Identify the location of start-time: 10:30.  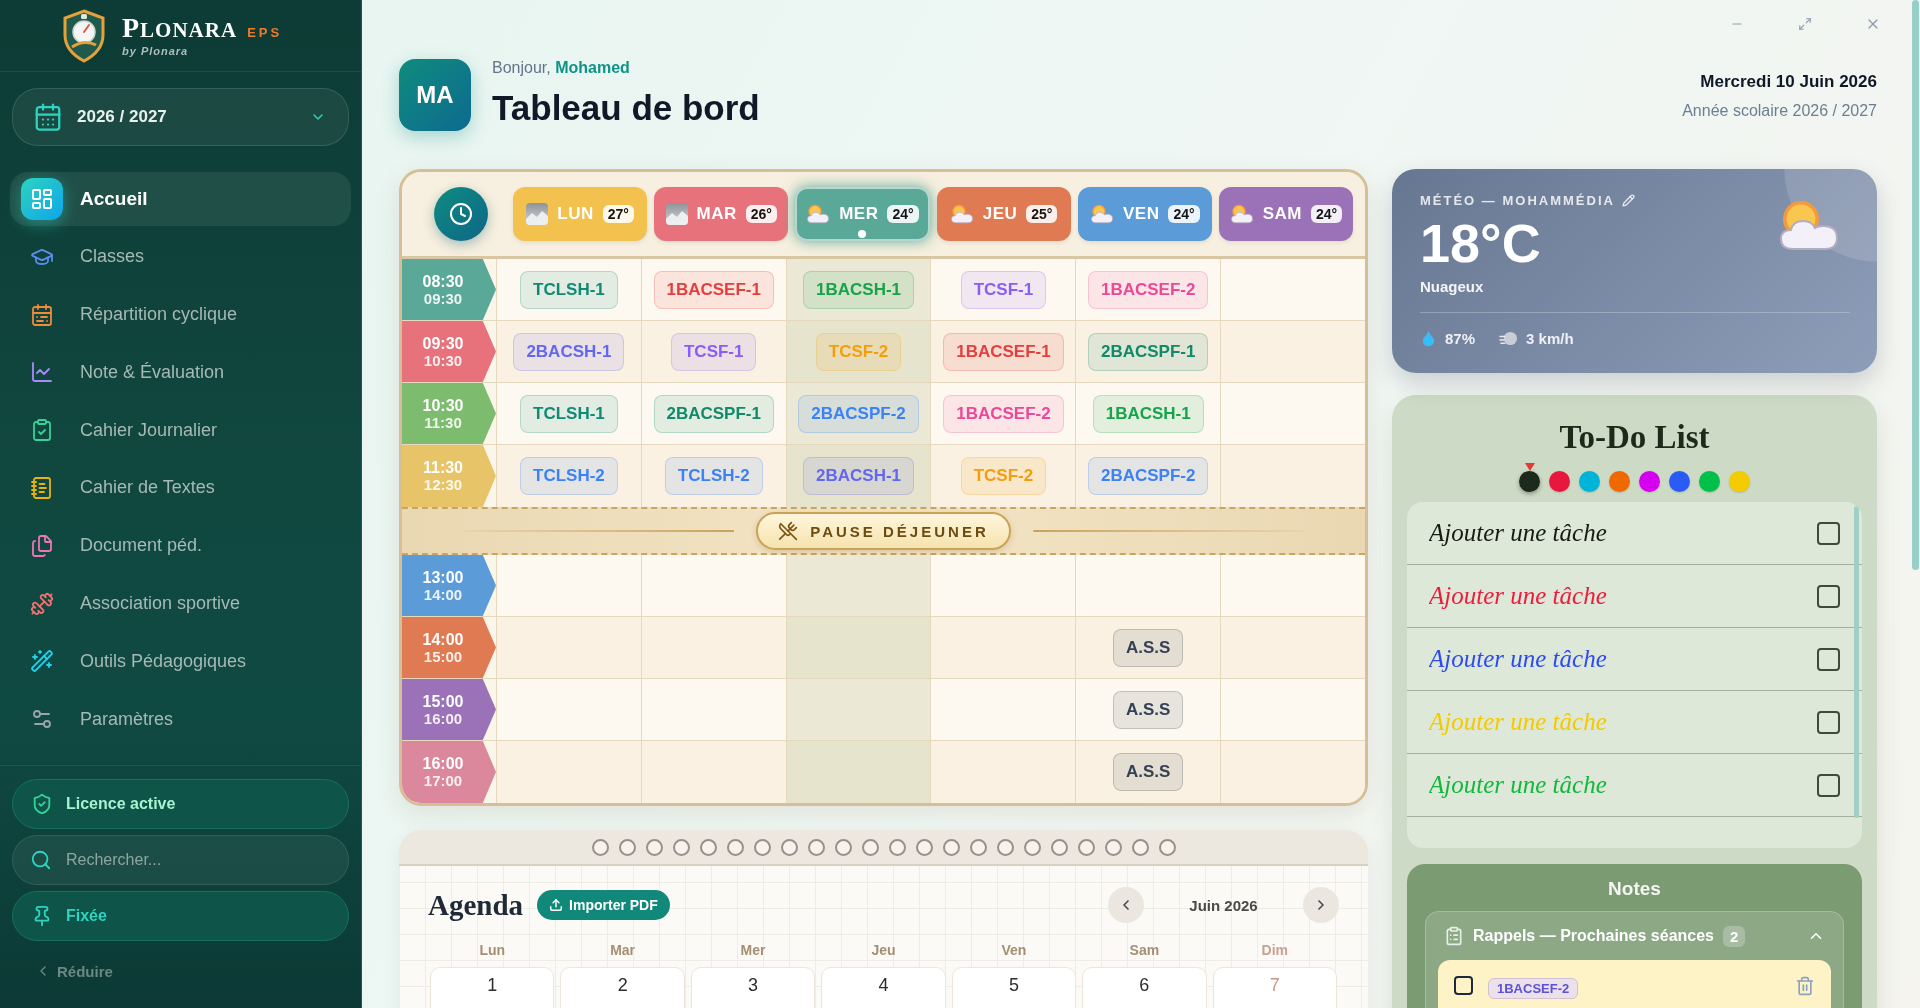
(443, 405).